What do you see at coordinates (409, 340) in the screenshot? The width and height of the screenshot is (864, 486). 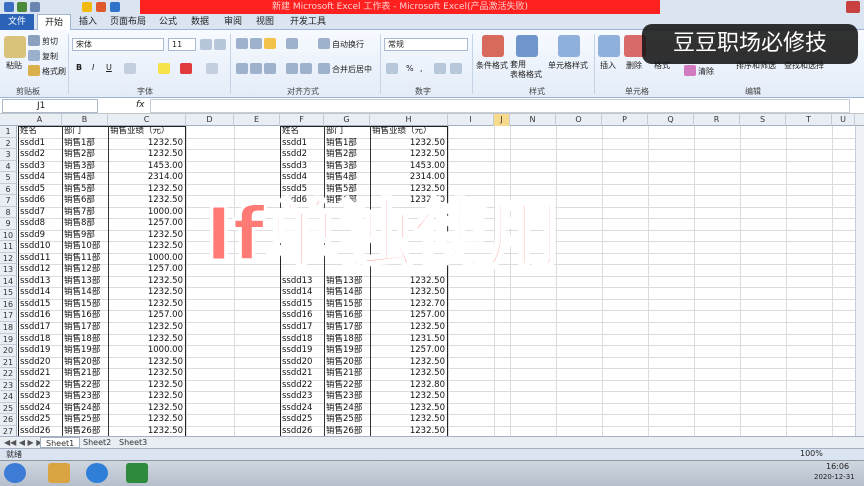 I see `table-cell: 1231.50` at bounding box center [409, 340].